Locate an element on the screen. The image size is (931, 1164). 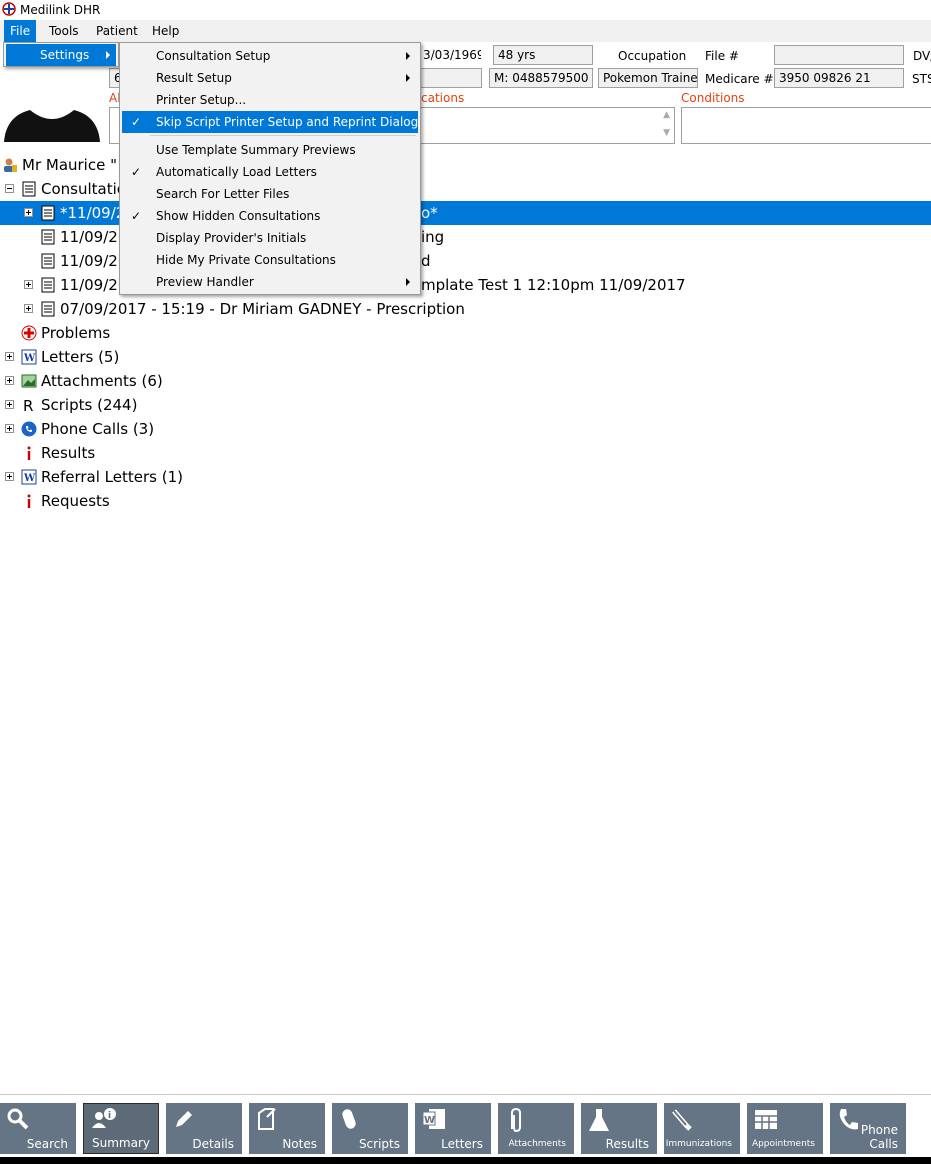
menu-item-label: Result Setup is located at coordinates (194, 78).